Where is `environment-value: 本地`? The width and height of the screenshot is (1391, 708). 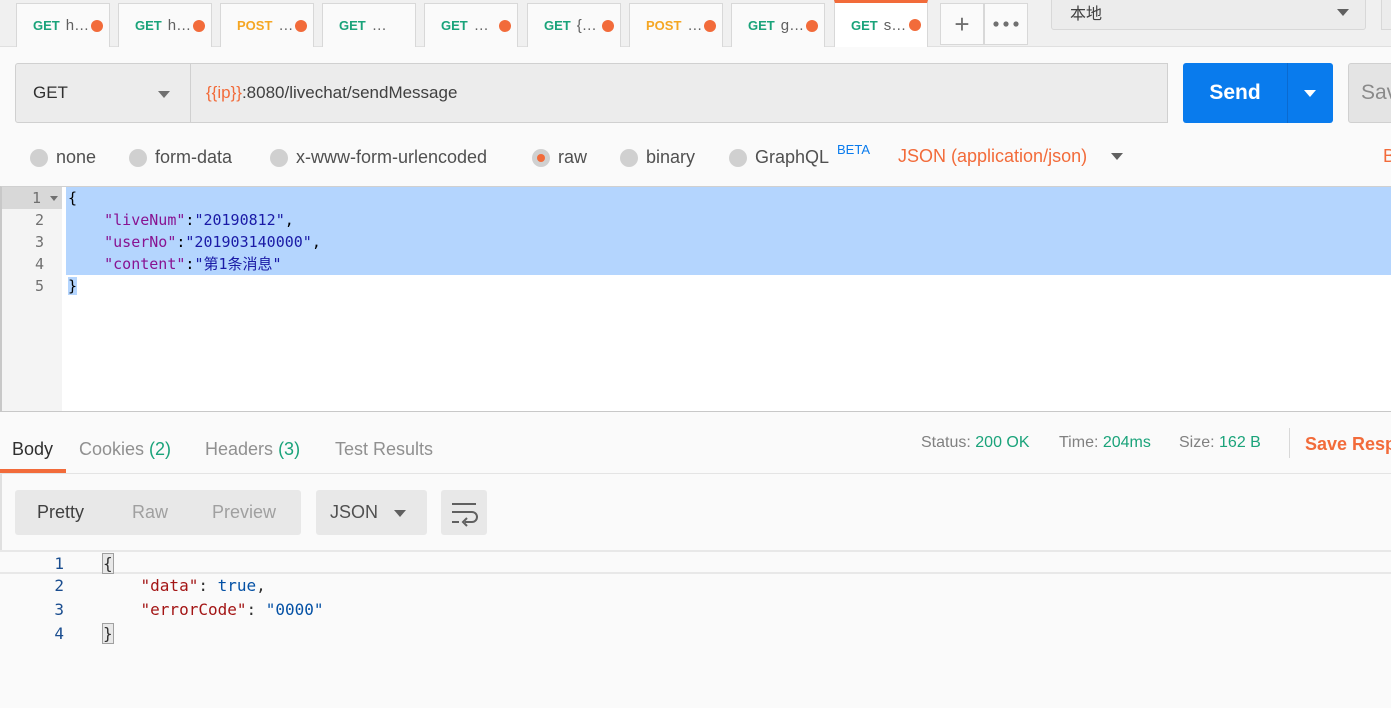 environment-value: 本地 is located at coordinates (1086, 14).